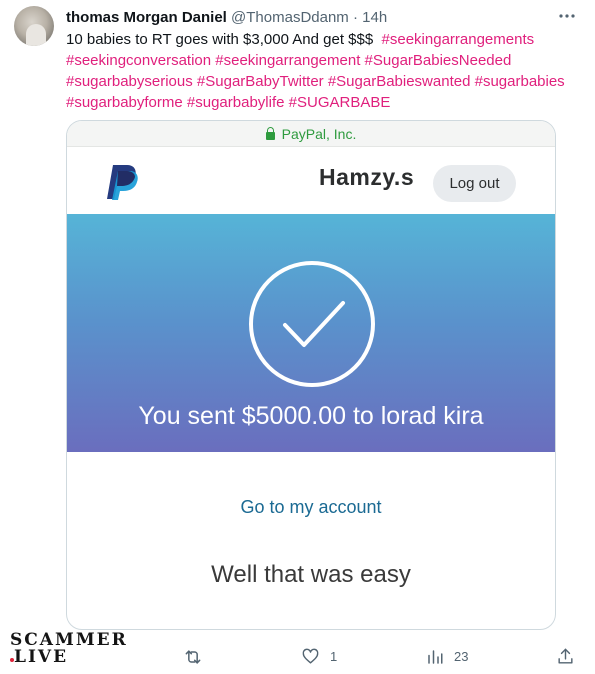 This screenshot has width=595, height=674. I want to click on closing-text: Well that was easy, so click(311, 574).